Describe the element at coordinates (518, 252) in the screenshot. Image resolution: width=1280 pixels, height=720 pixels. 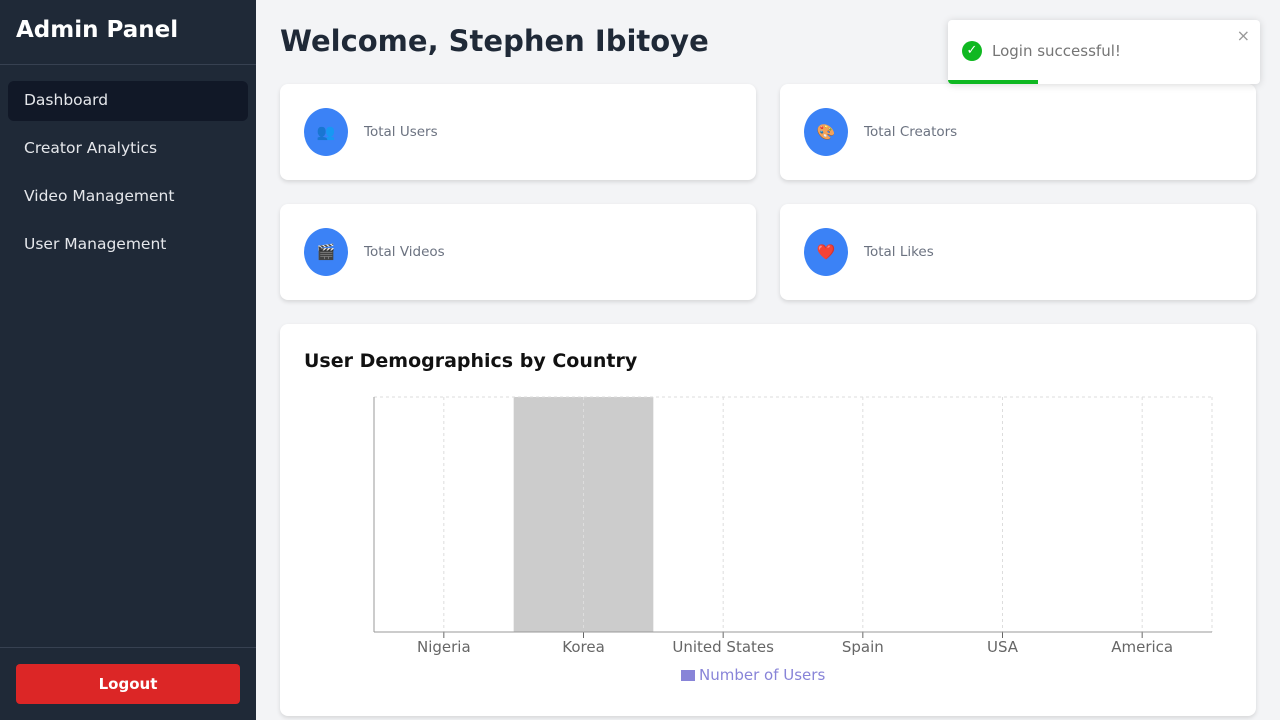
I see `stat-card-total-videos: 🎬 Total Videos` at that location.